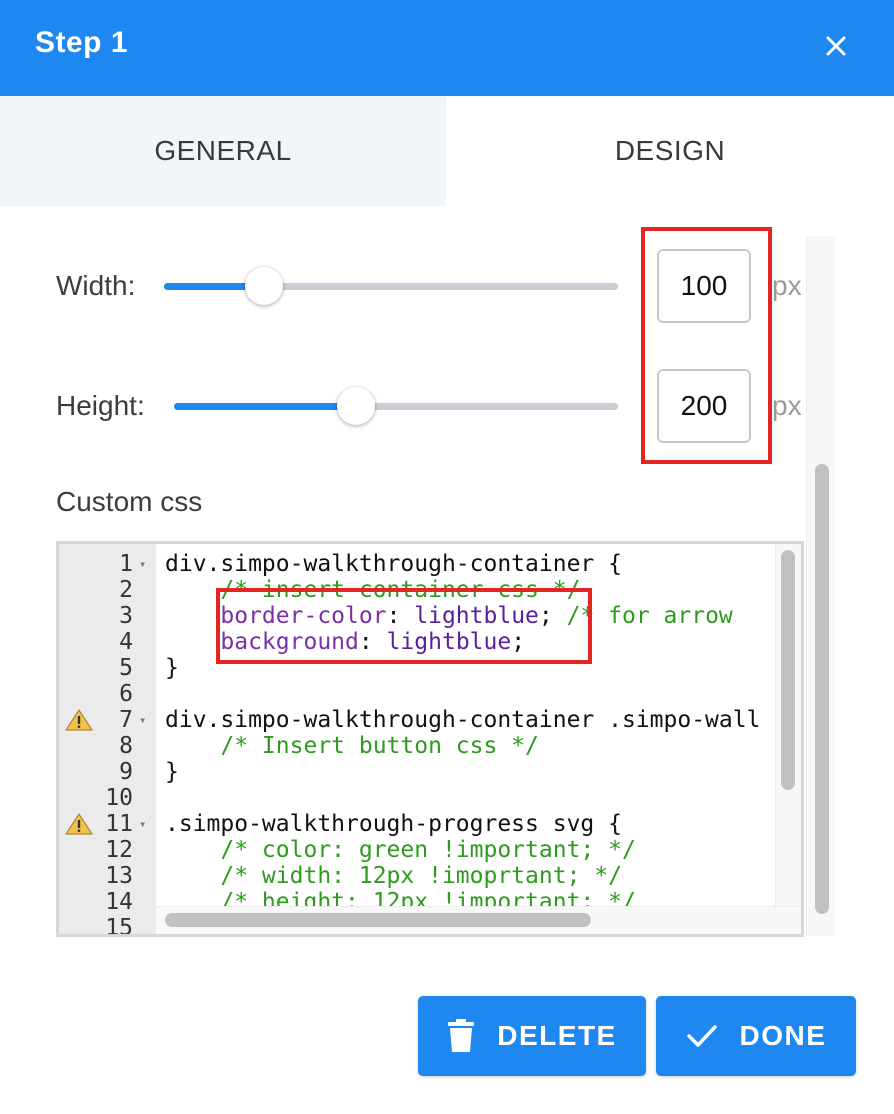 The width and height of the screenshot is (894, 1114). I want to click on code-text: /* color: green !important; */, so click(400, 850).